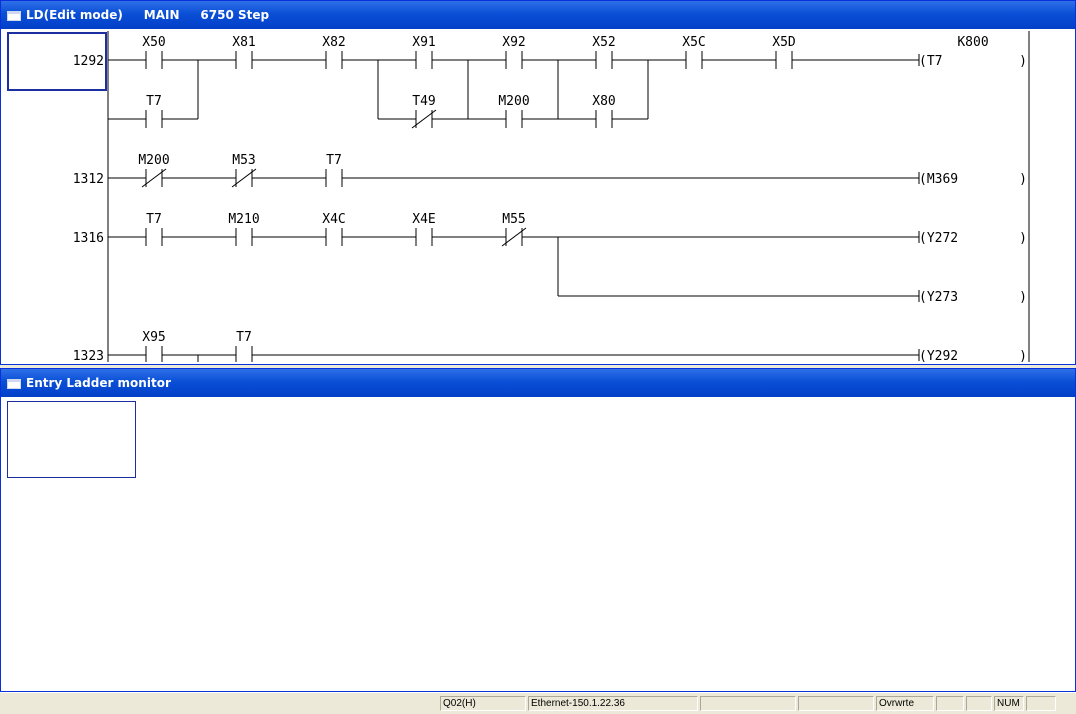  Describe the element at coordinates (334, 52) in the screenshot. I see `contact-x82: X82` at that location.